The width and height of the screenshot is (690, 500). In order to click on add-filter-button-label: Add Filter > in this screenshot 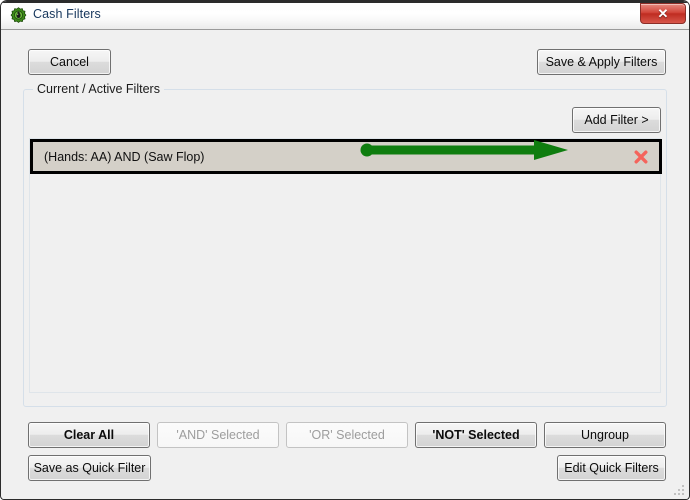, I will do `click(616, 119)`.